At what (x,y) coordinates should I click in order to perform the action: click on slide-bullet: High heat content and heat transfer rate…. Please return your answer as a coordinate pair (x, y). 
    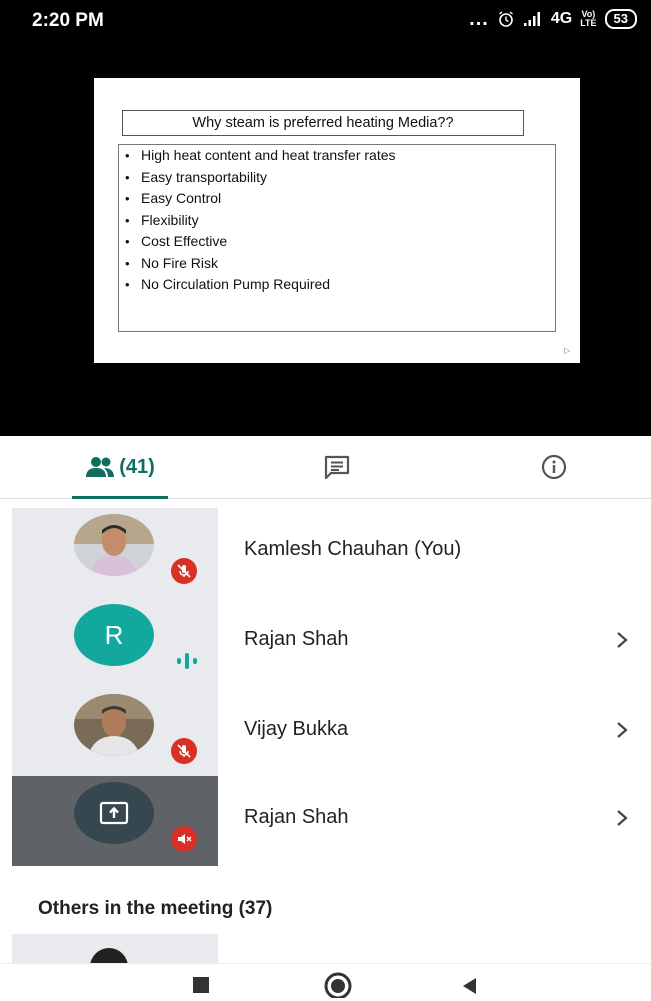
    Looking at the image, I should click on (340, 156).